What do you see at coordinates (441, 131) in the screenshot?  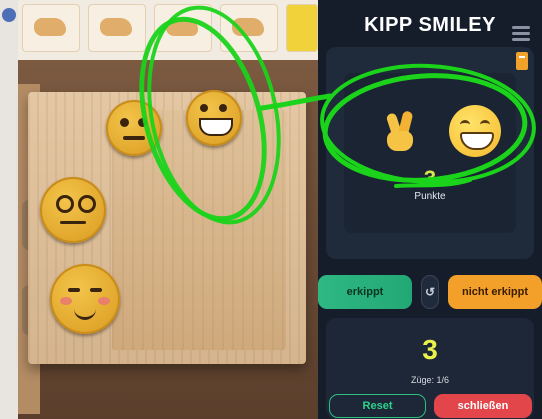 I see `emoji-pair` at bounding box center [441, 131].